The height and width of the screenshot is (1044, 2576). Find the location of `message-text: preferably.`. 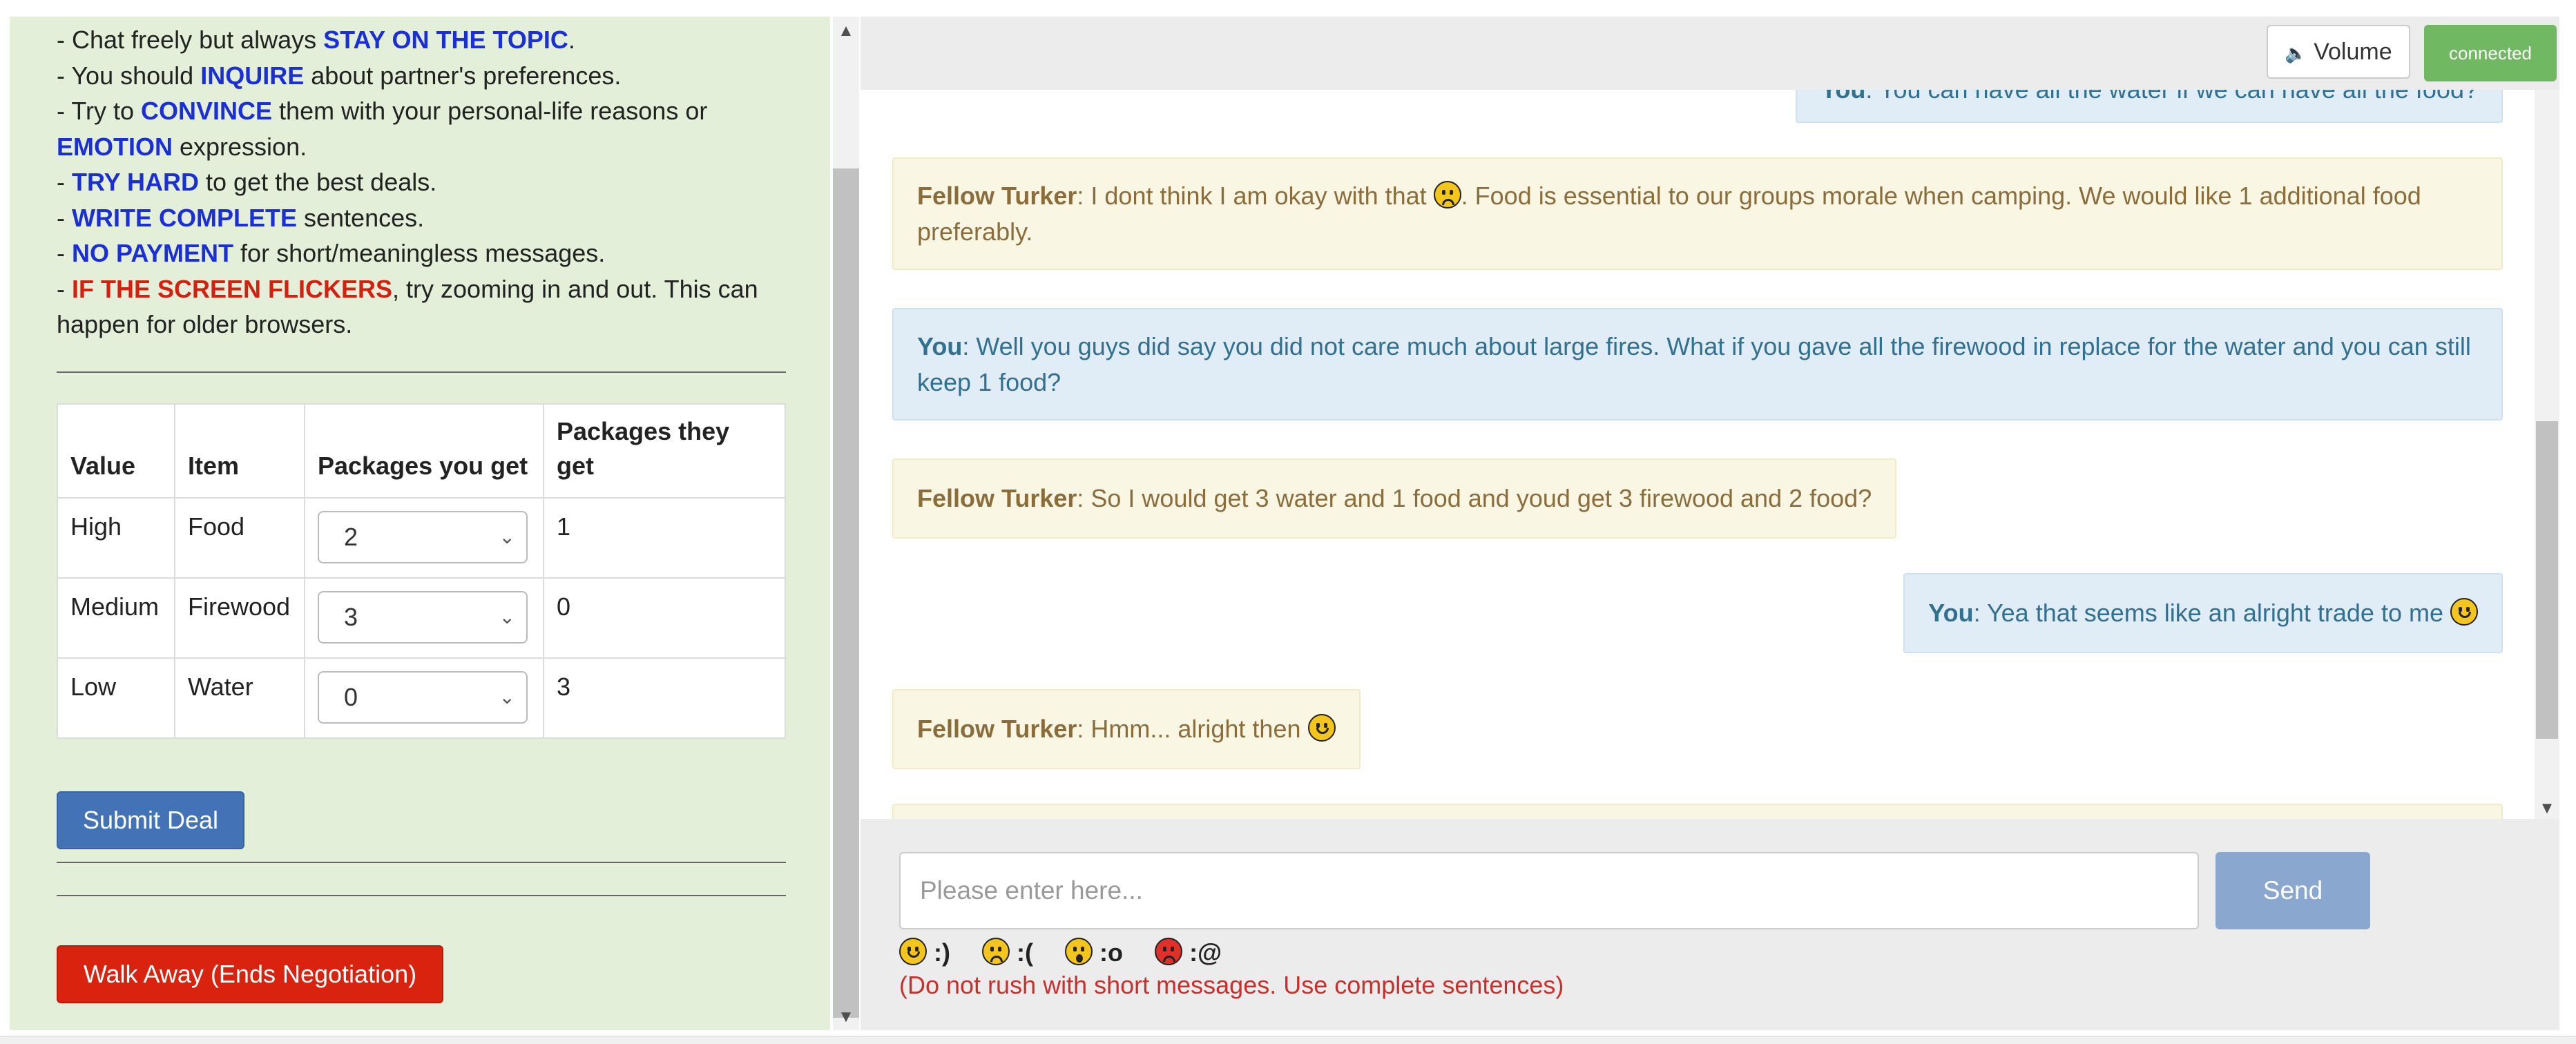

message-text: preferably. is located at coordinates (975, 231).